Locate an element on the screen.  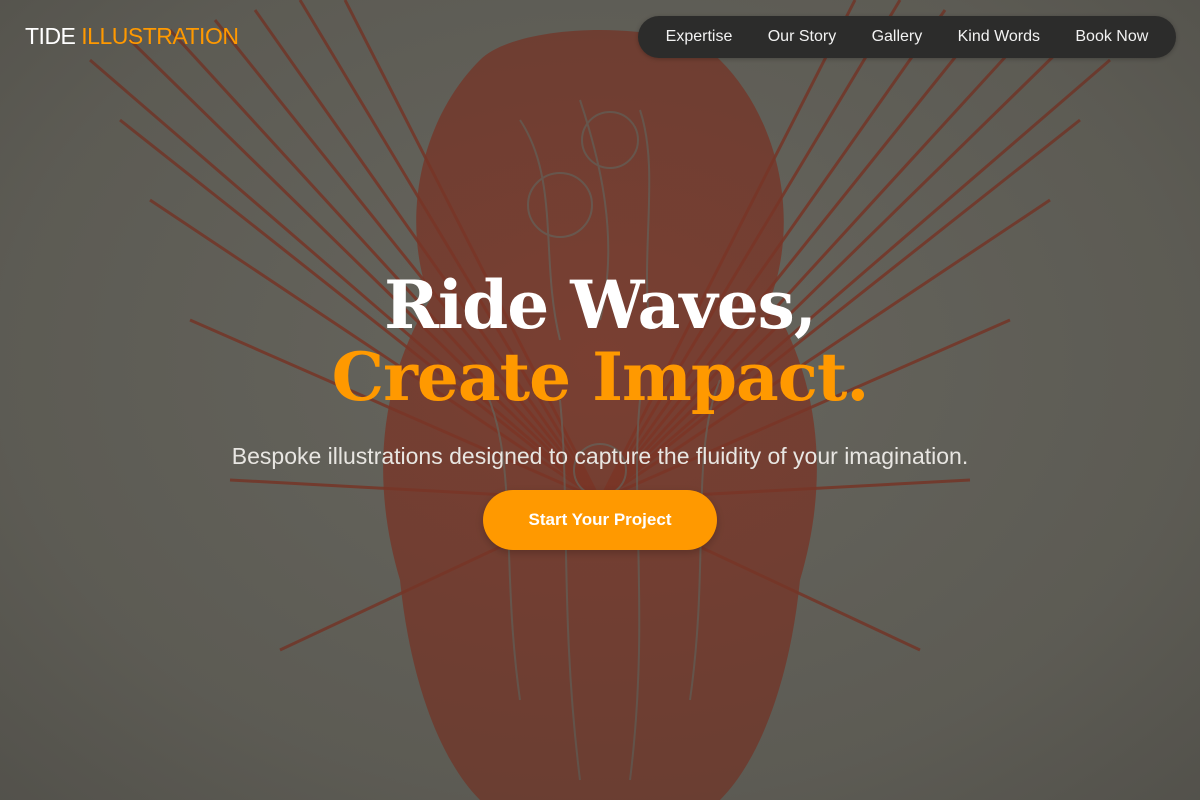
nav-link-our-story: Our Story is located at coordinates (802, 37).